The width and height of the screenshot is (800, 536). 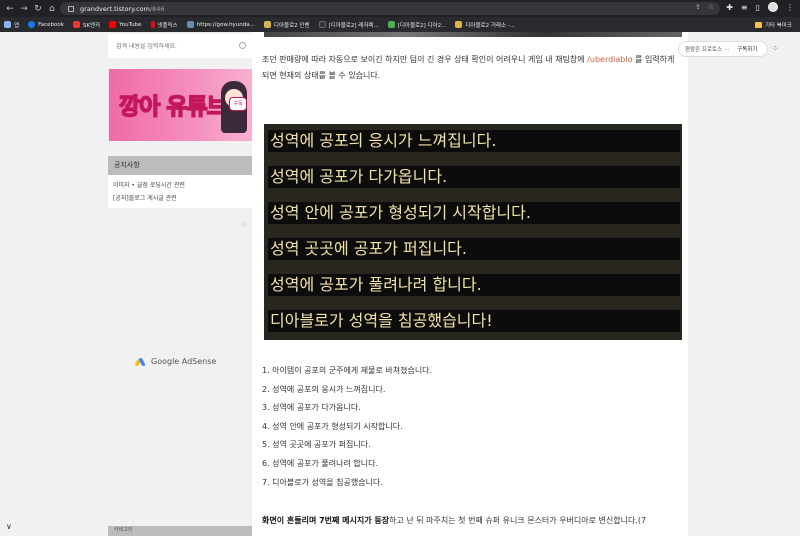 I want to click on menu-dots-icon: ⋮, so click(x=790, y=7).